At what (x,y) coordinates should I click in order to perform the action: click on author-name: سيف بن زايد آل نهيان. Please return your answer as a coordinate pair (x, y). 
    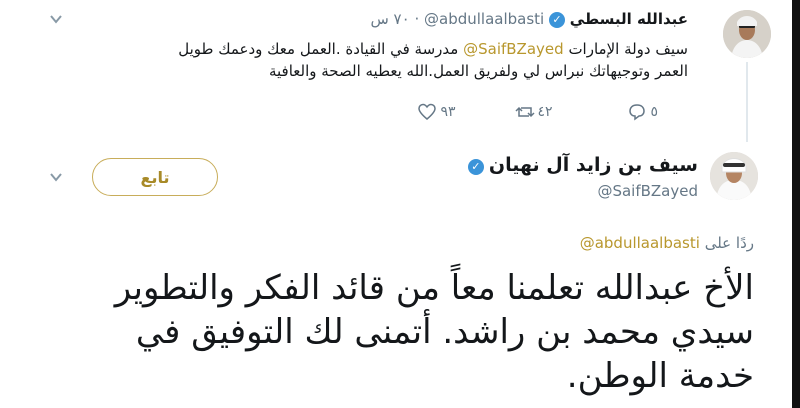
    Looking at the image, I should click on (593, 165).